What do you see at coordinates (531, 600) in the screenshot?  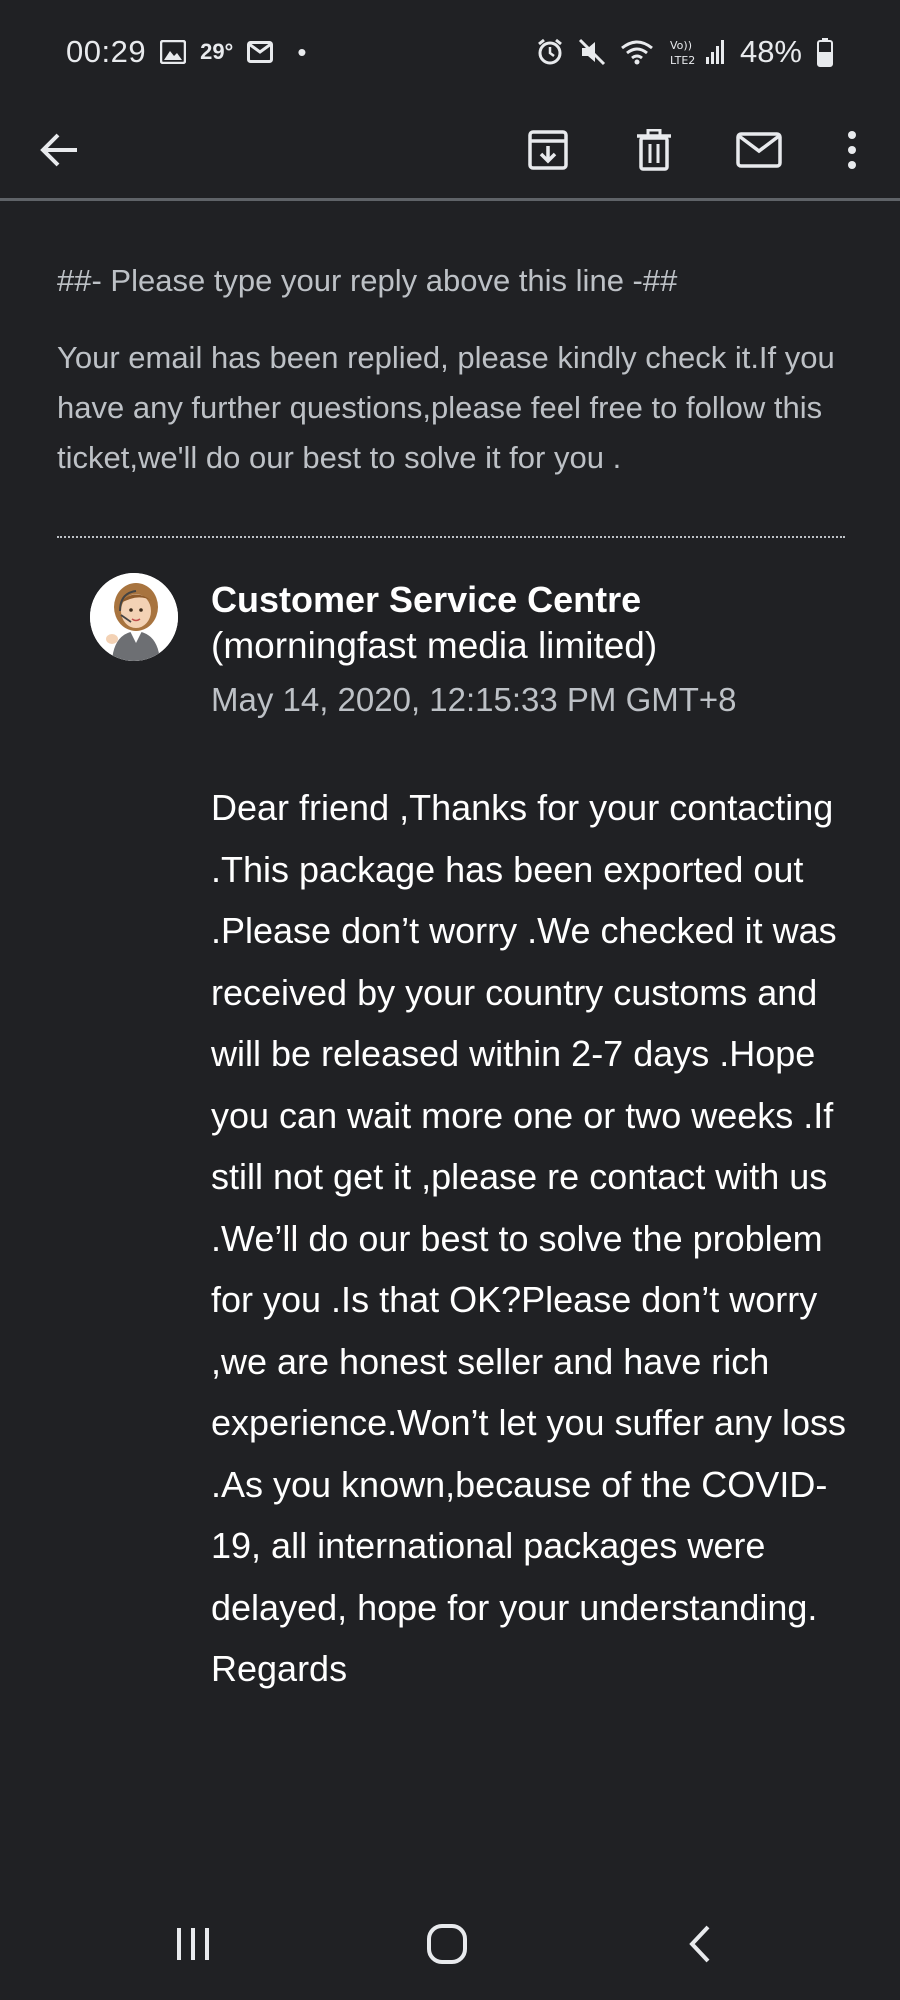 I see `sender-name: Customer Service Centre` at bounding box center [531, 600].